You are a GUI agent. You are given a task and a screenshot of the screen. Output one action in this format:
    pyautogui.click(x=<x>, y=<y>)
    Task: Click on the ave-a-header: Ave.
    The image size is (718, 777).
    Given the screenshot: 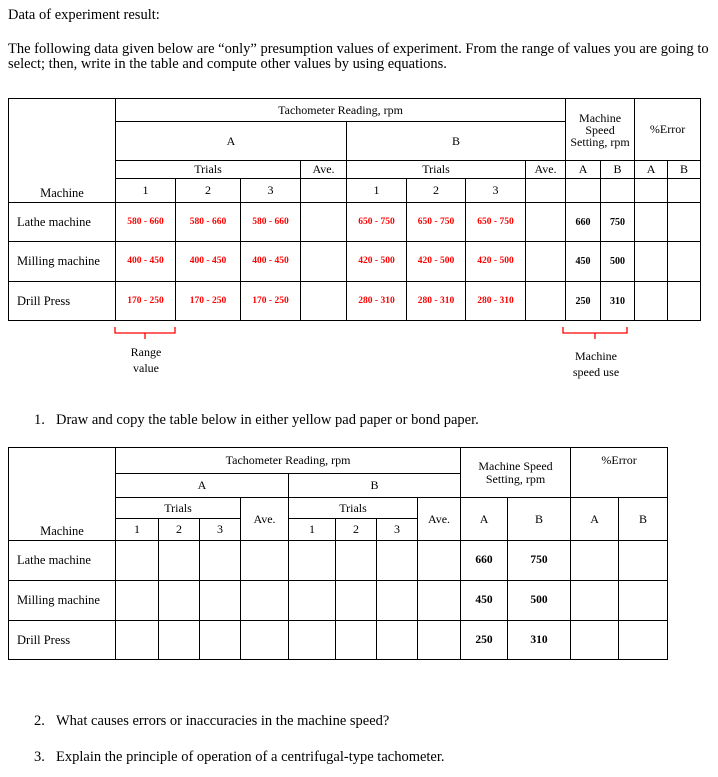 What is the action you would take?
    pyautogui.click(x=264, y=519)
    